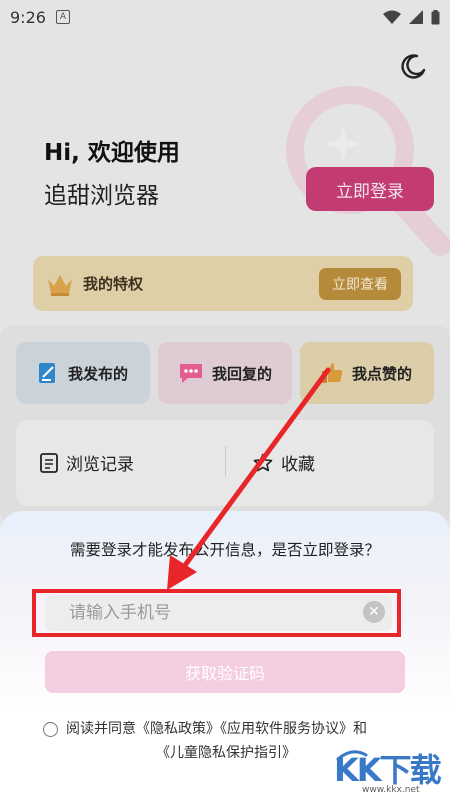 The height and width of the screenshot is (800, 450). What do you see at coordinates (332, 373) in the screenshot?
I see `thumbs-up-icon` at bounding box center [332, 373].